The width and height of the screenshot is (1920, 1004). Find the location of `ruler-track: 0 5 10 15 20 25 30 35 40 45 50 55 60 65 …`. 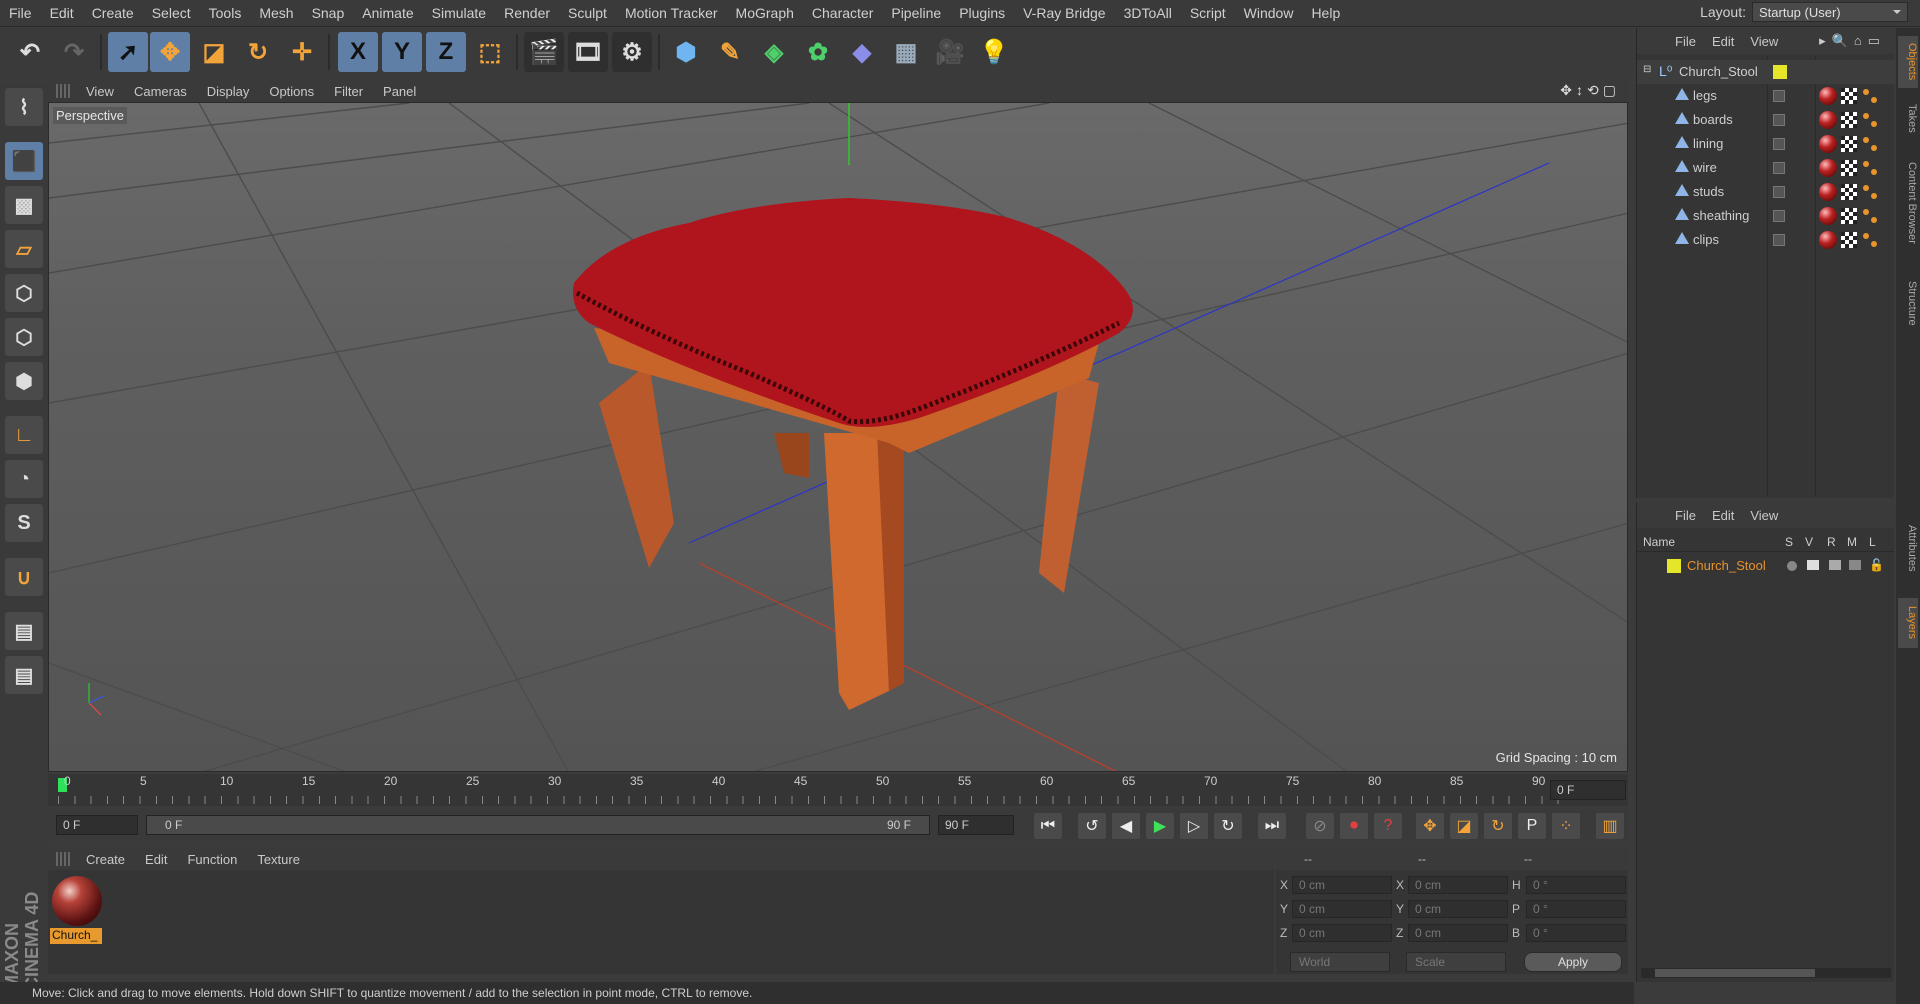

ruler-track: 0 5 10 15 20 25 30 35 40 45 50 55 60 65 … is located at coordinates (813, 790).